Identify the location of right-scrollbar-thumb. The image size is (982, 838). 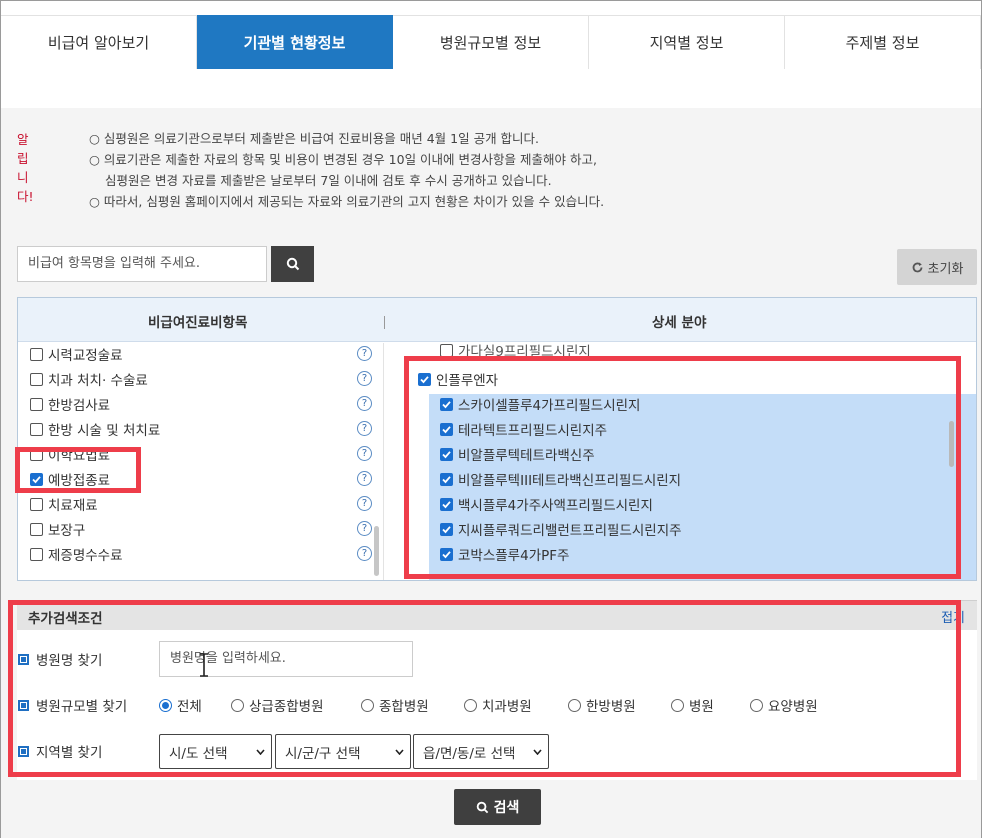
(951, 444).